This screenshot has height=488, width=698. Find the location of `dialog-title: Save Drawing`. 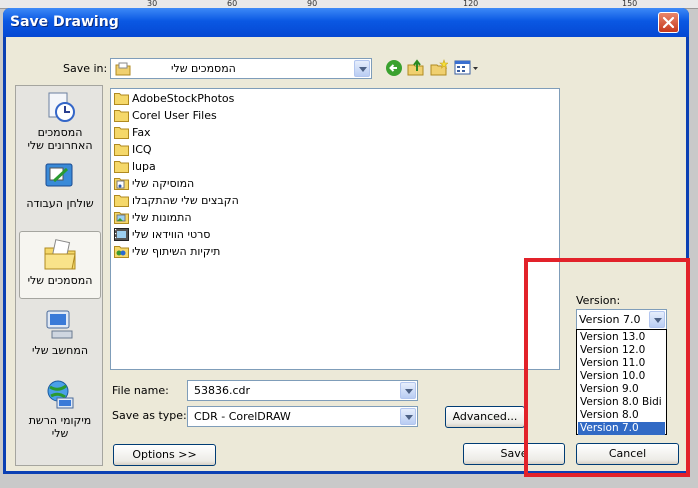

dialog-title: Save Drawing is located at coordinates (64, 22).